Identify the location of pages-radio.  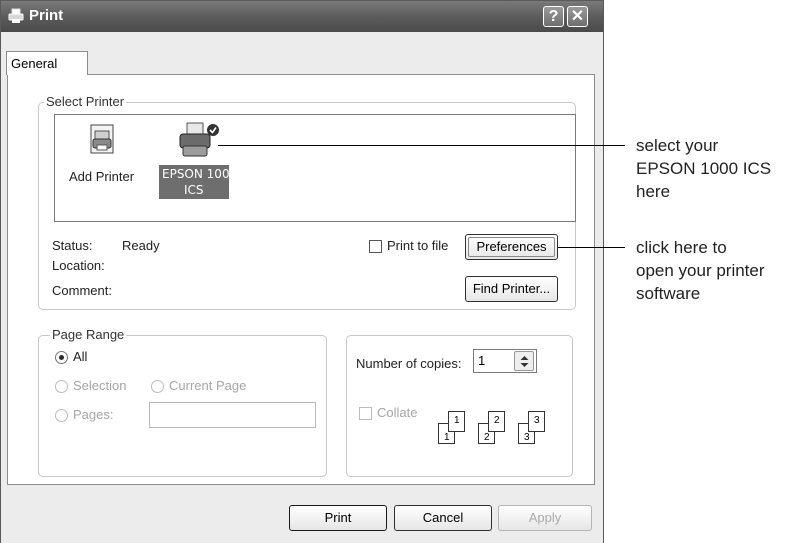
(61, 415).